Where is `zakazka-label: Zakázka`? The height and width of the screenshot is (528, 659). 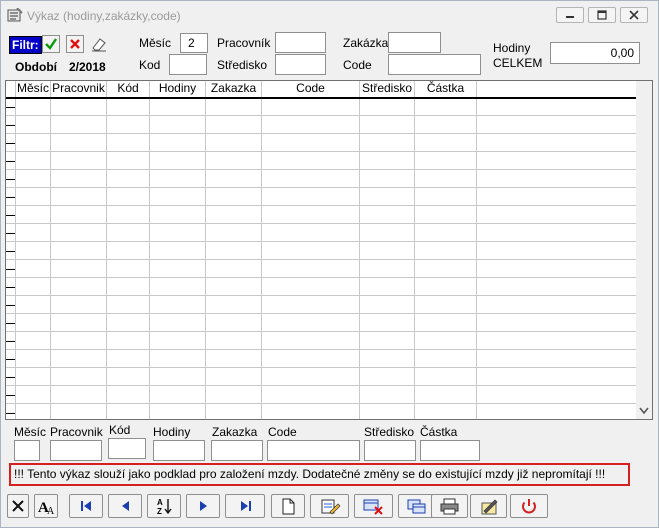 zakazka-label: Zakázka is located at coordinates (366, 43).